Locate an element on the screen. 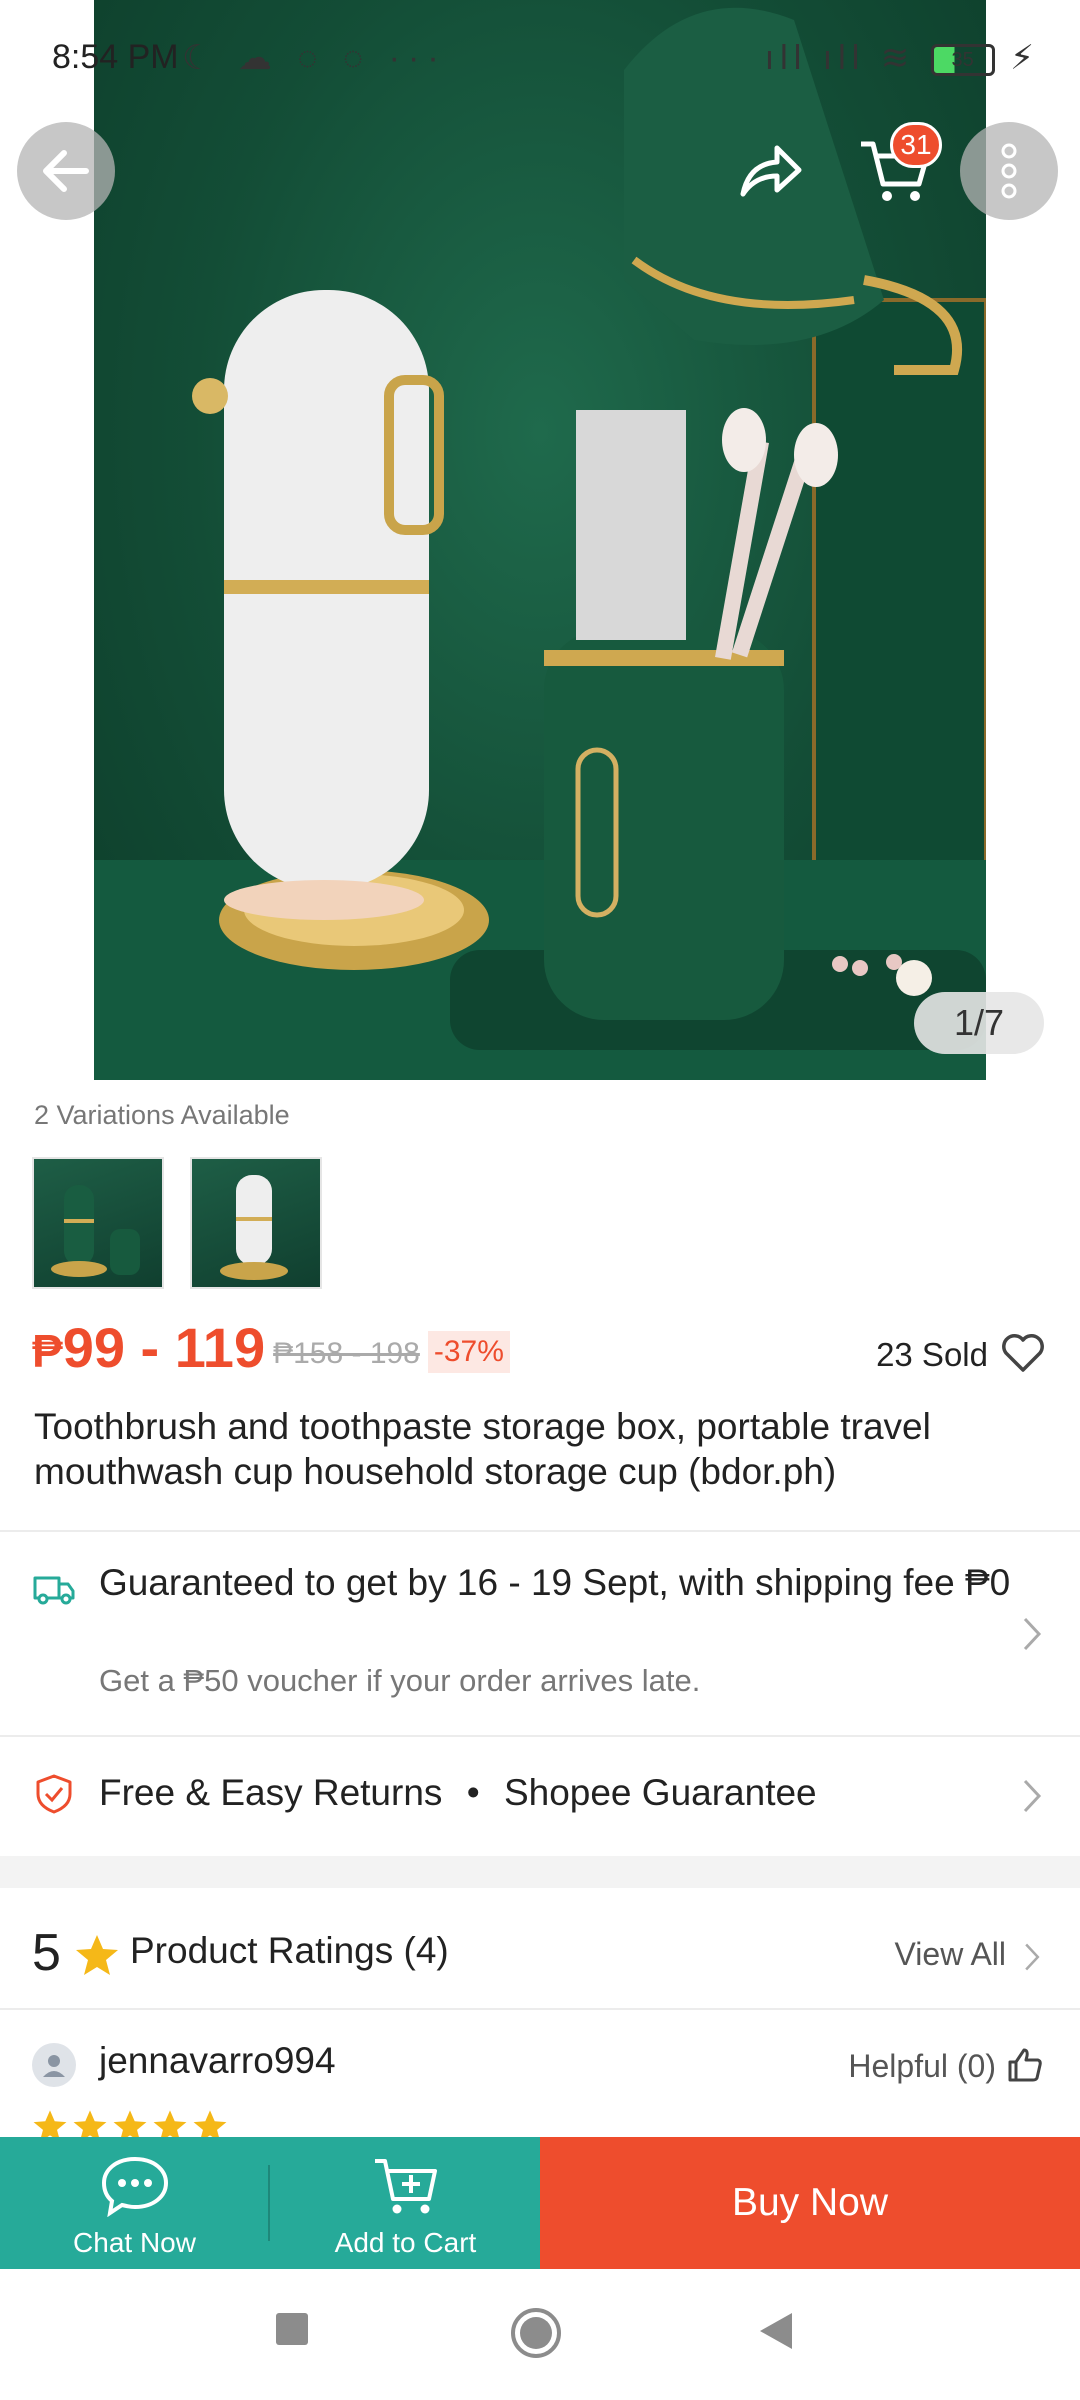 The image size is (1080, 2400). shield-check-icon is located at coordinates (54, 1794).